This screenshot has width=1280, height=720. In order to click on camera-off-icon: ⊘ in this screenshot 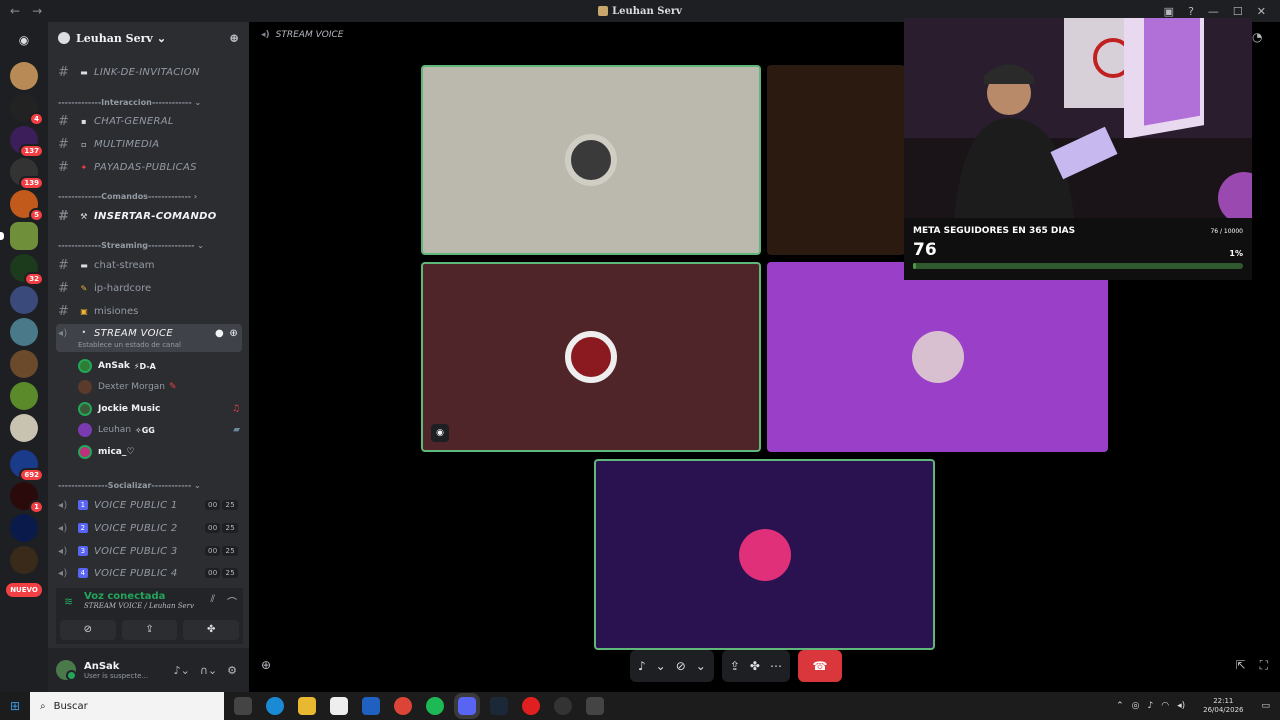, I will do `click(681, 666)`.